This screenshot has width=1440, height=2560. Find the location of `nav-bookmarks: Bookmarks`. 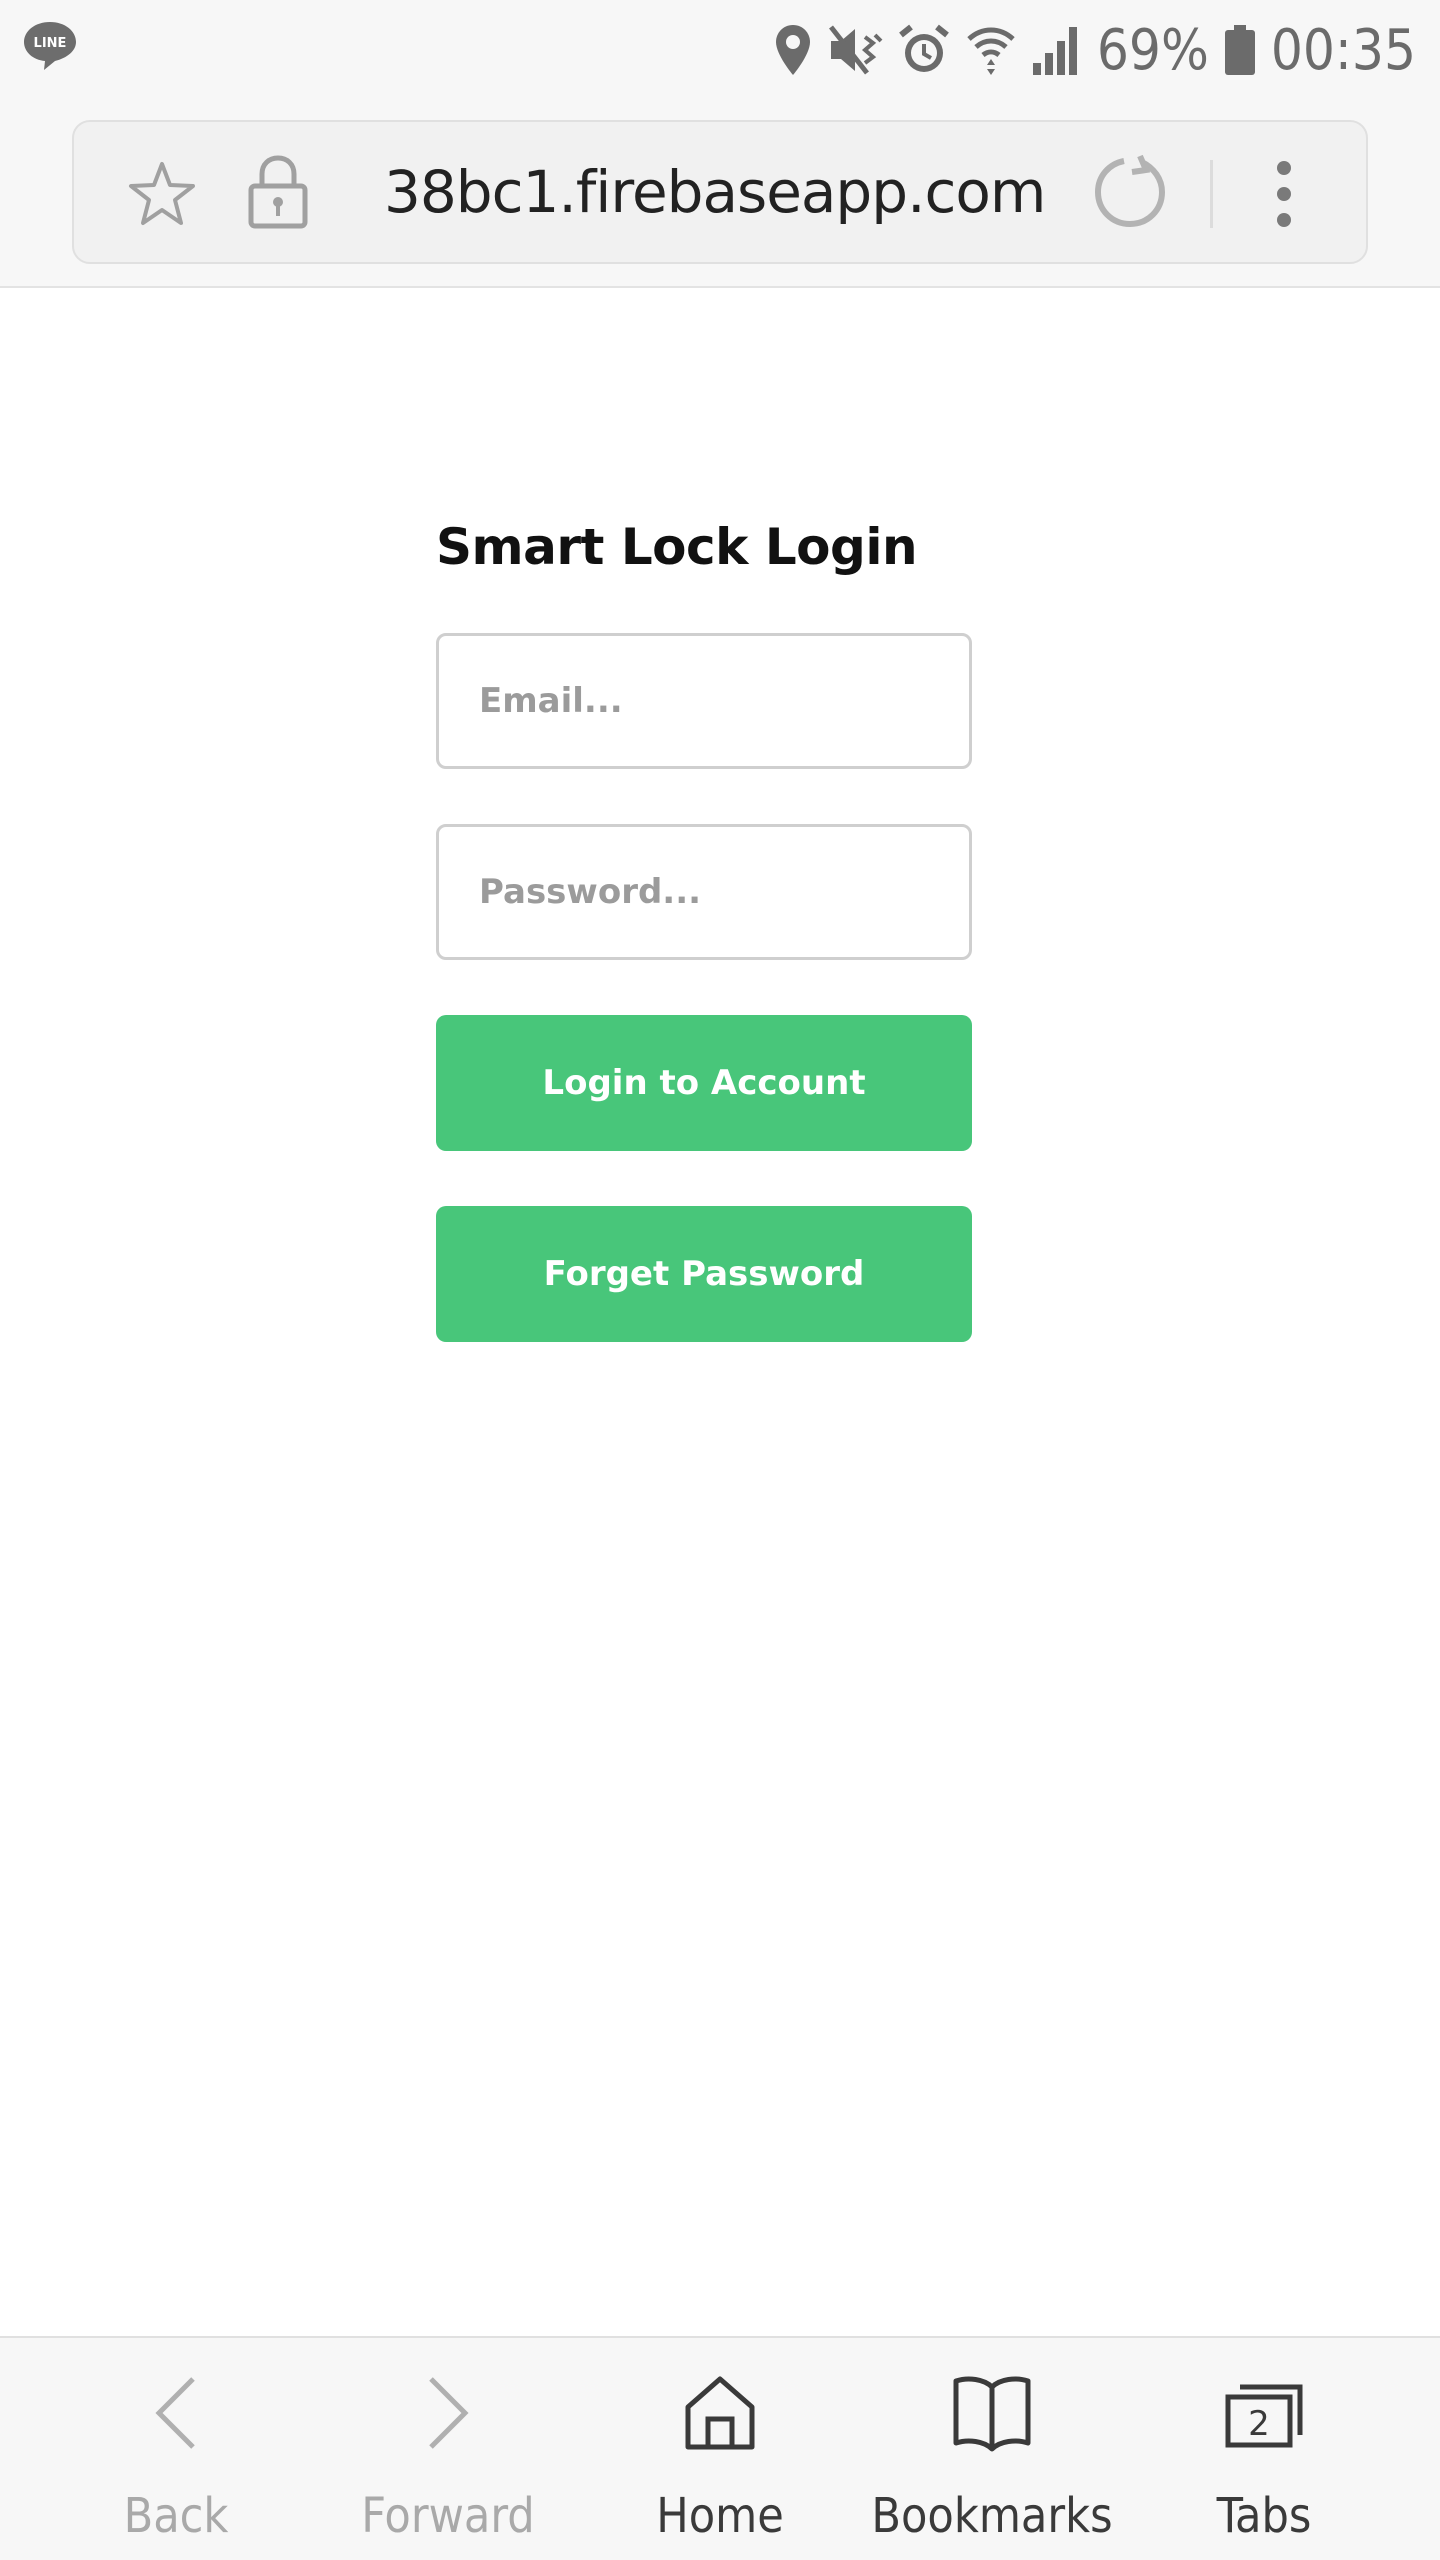

nav-bookmarks: Bookmarks is located at coordinates (992, 2449).